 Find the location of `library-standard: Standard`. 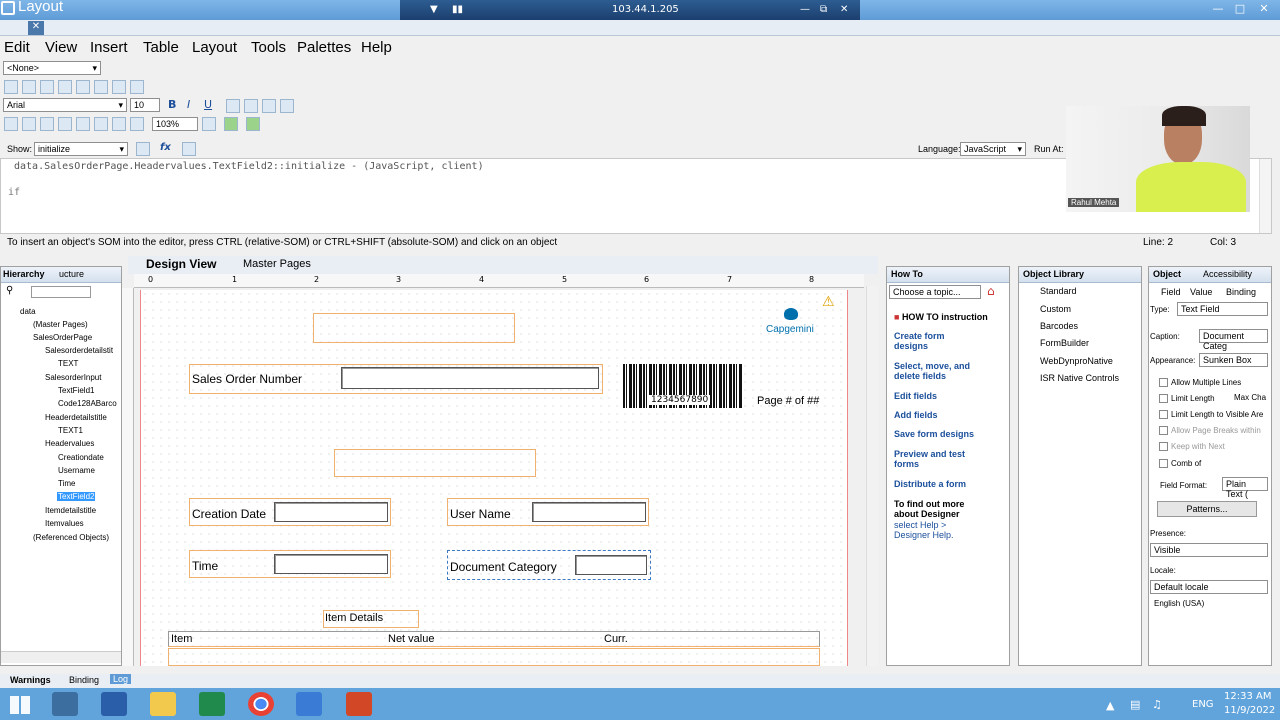

library-standard: Standard is located at coordinates (1058, 291).